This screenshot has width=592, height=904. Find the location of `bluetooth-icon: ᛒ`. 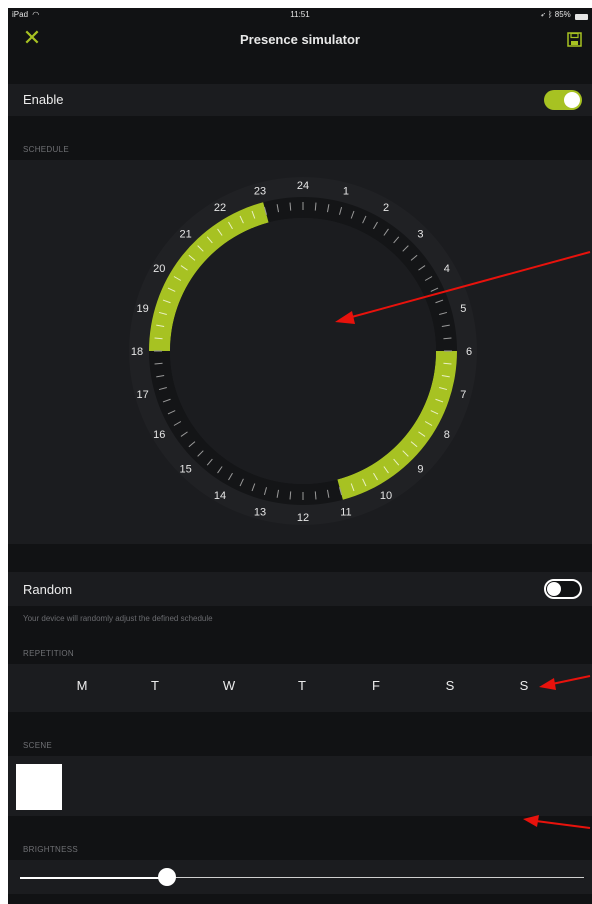

bluetooth-icon: ᛒ is located at coordinates (550, 14).